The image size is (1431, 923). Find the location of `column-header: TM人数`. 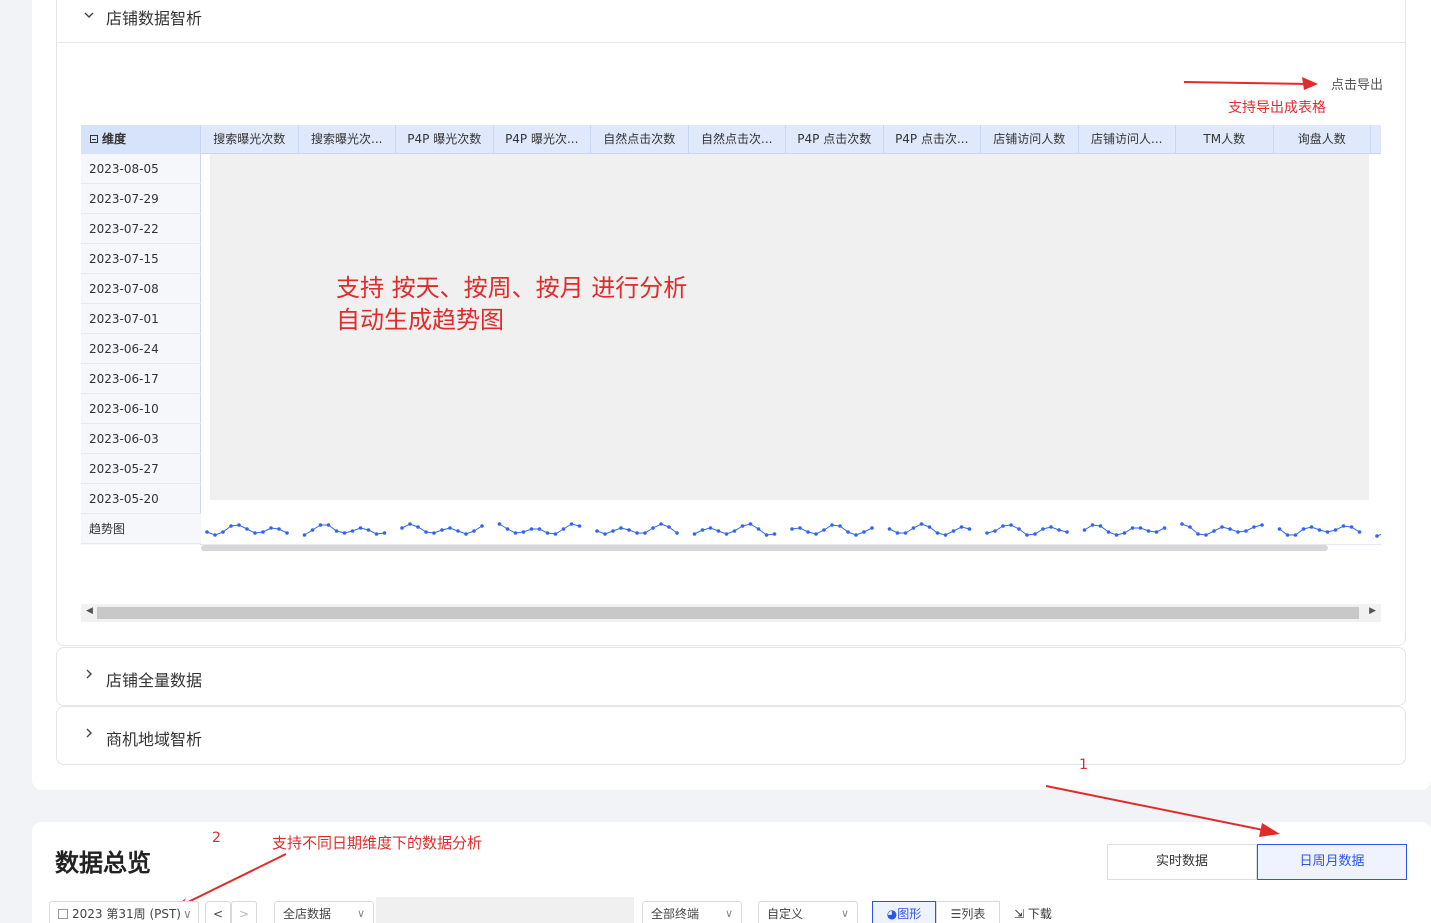

column-header: TM人数 is located at coordinates (1225, 139).